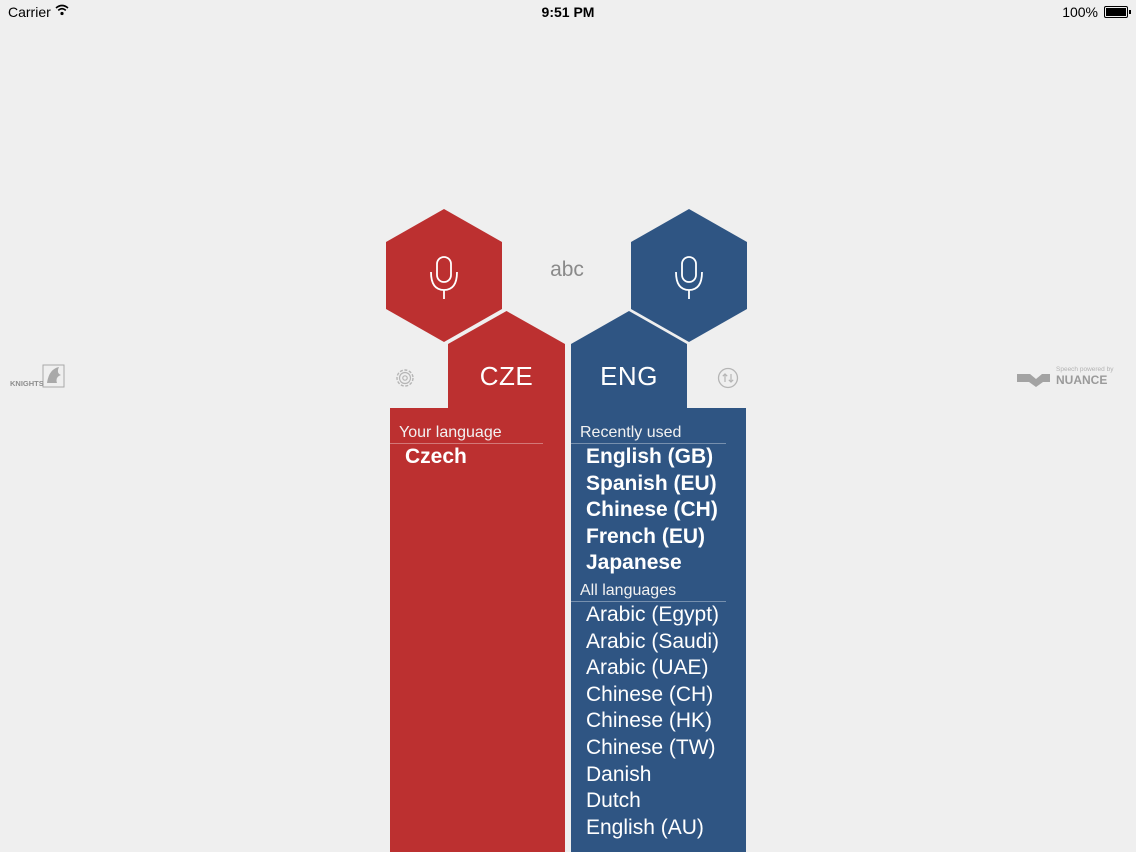 Image resolution: width=1136 pixels, height=852 pixels. I want to click on target-language-code: ENG, so click(629, 376).